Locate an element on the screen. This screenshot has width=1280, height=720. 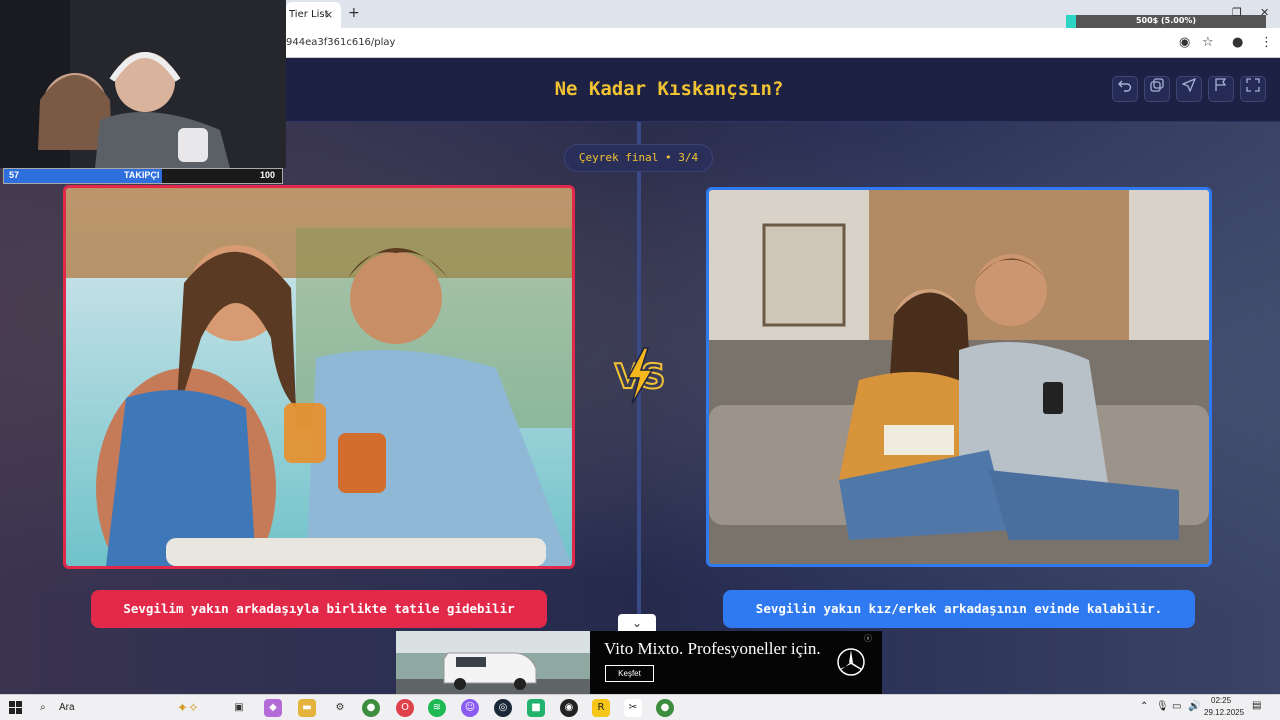
network-icon: ▭ is located at coordinates (1176, 706).